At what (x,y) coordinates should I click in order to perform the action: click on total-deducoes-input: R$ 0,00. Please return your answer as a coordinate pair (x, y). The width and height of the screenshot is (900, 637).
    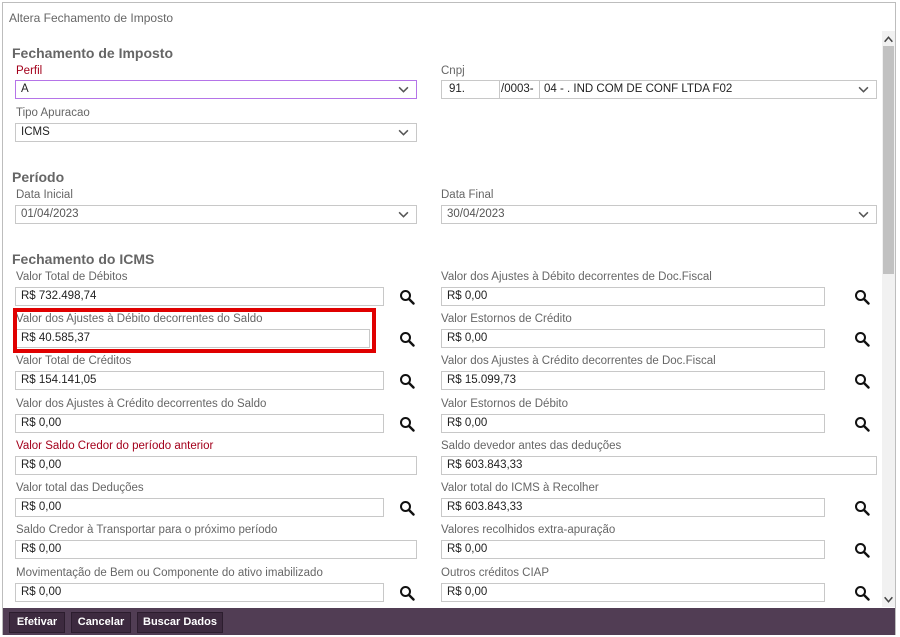
    Looking at the image, I should click on (199, 507).